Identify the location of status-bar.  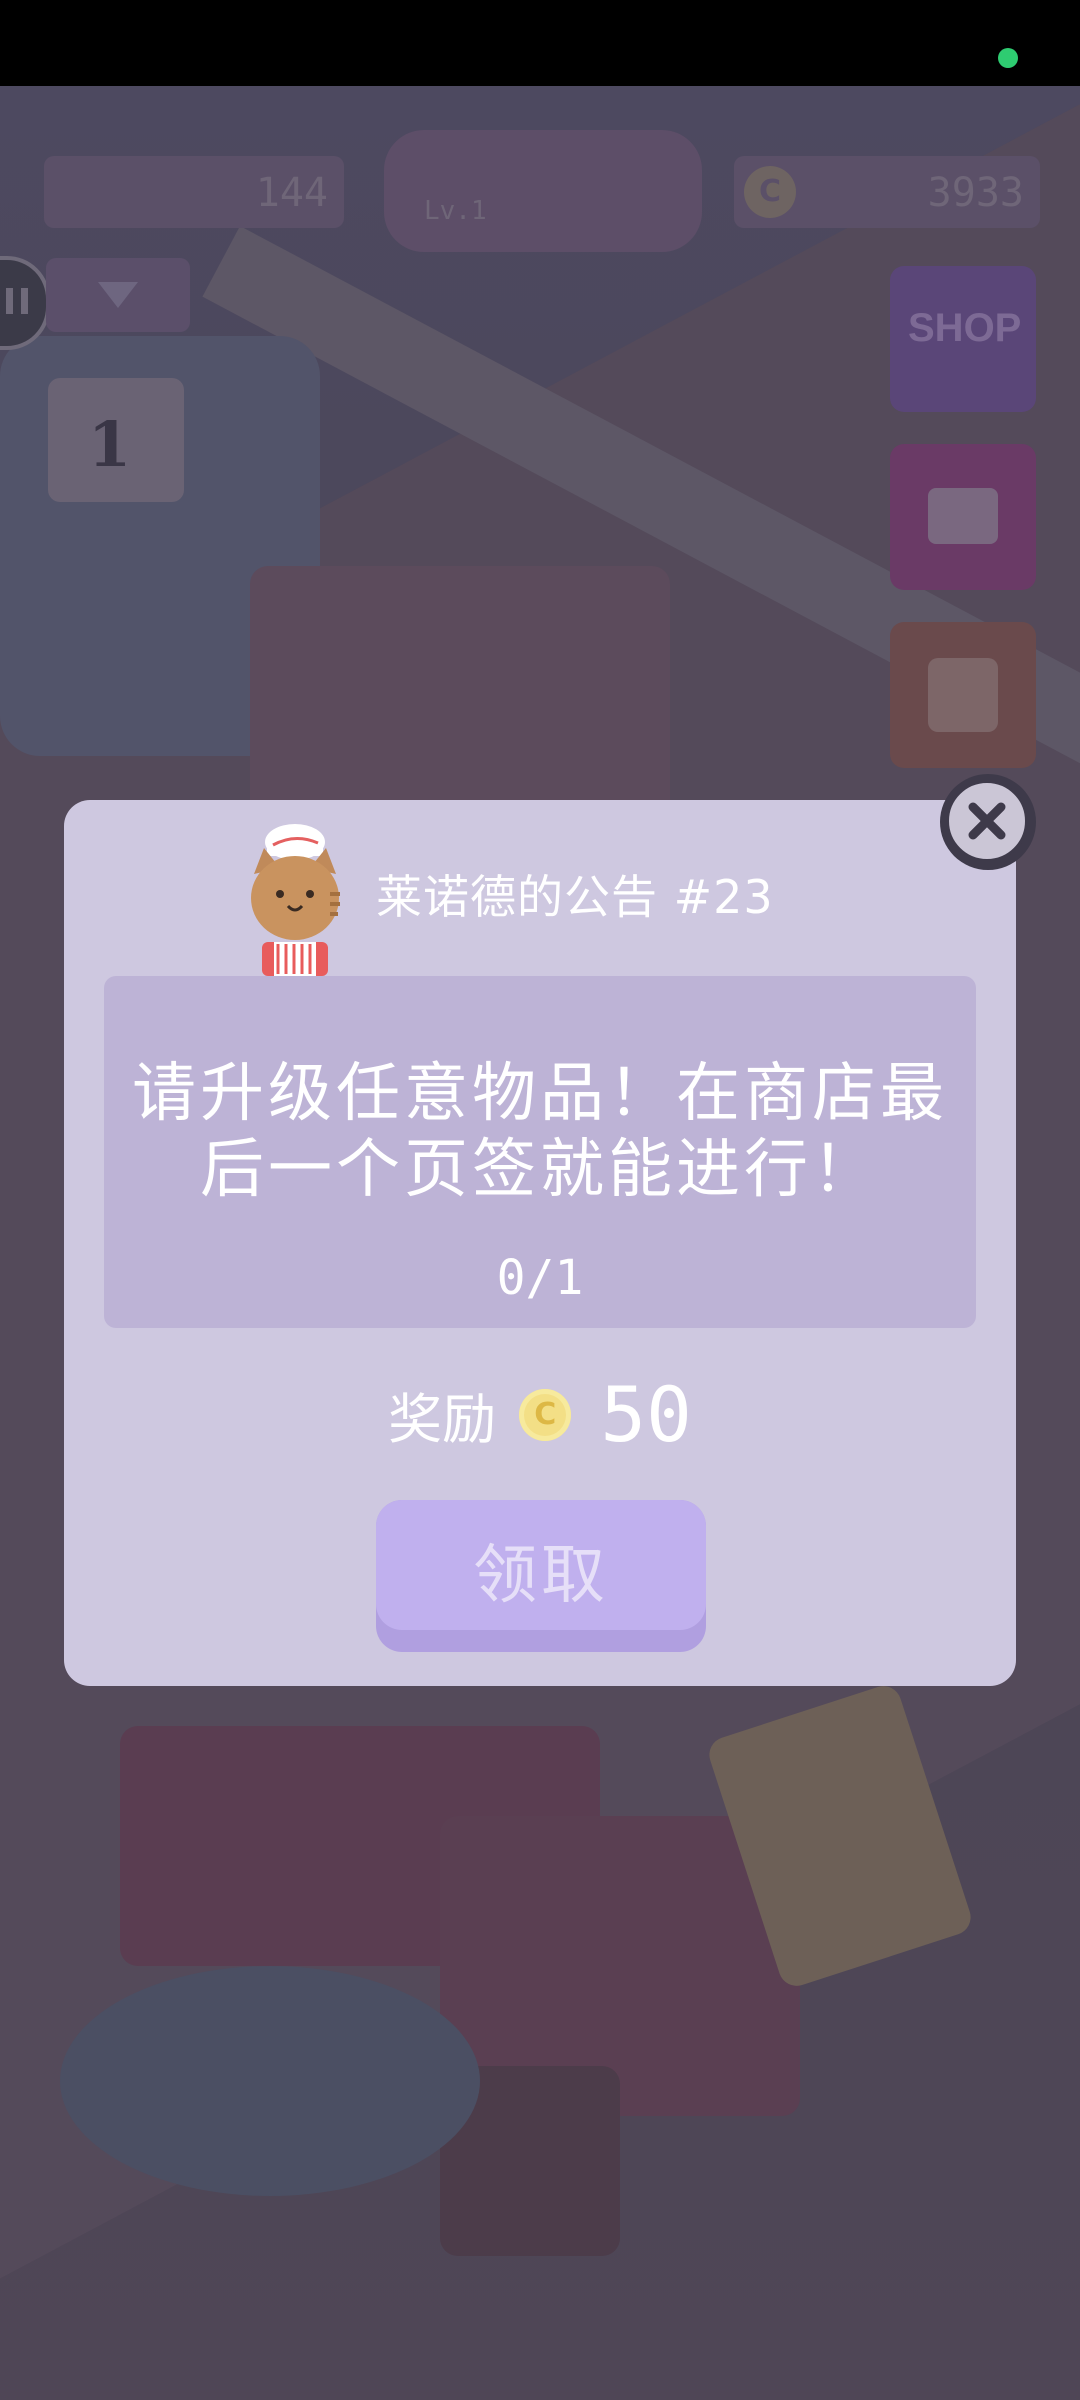
(540, 43).